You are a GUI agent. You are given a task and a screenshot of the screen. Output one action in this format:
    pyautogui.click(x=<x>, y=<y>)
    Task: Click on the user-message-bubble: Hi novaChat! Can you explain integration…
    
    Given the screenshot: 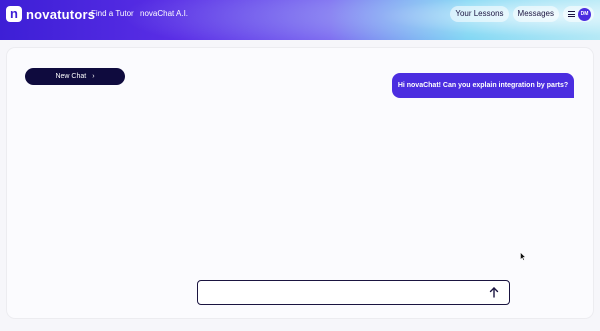 What is the action you would take?
    pyautogui.click(x=483, y=85)
    